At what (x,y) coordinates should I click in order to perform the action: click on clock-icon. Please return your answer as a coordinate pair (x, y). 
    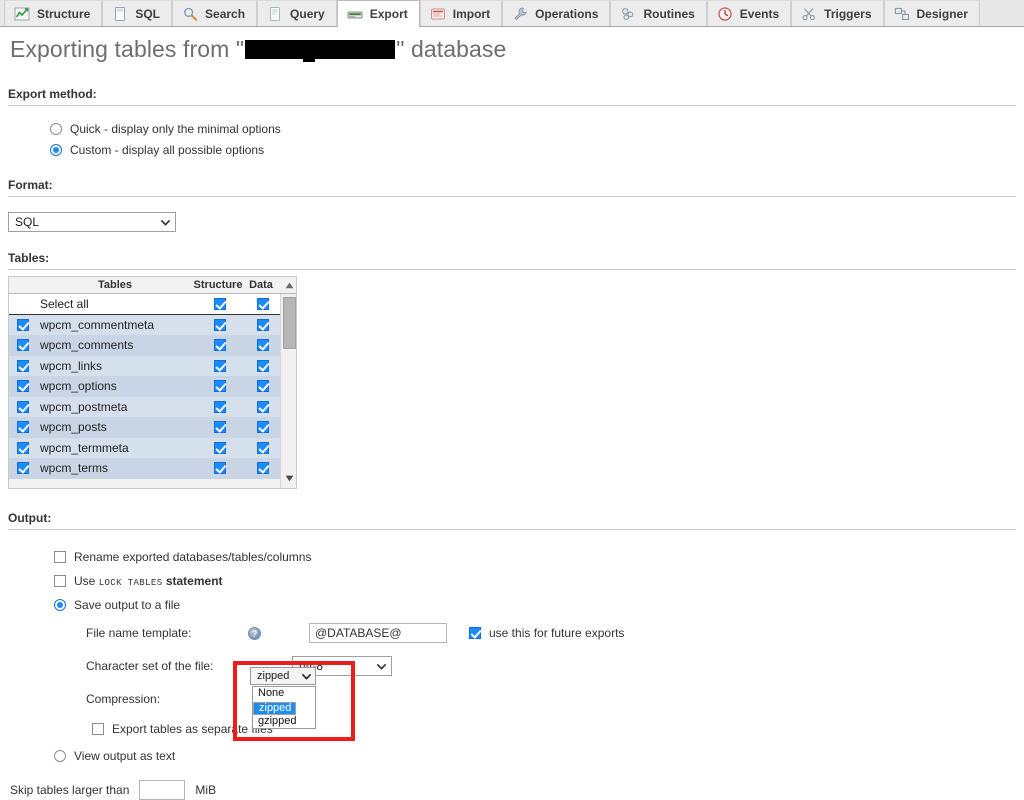
    Looking at the image, I should click on (725, 13).